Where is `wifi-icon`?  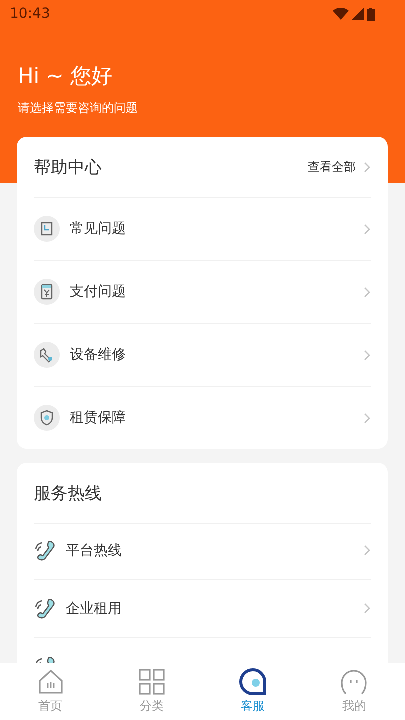 wifi-icon is located at coordinates (341, 14).